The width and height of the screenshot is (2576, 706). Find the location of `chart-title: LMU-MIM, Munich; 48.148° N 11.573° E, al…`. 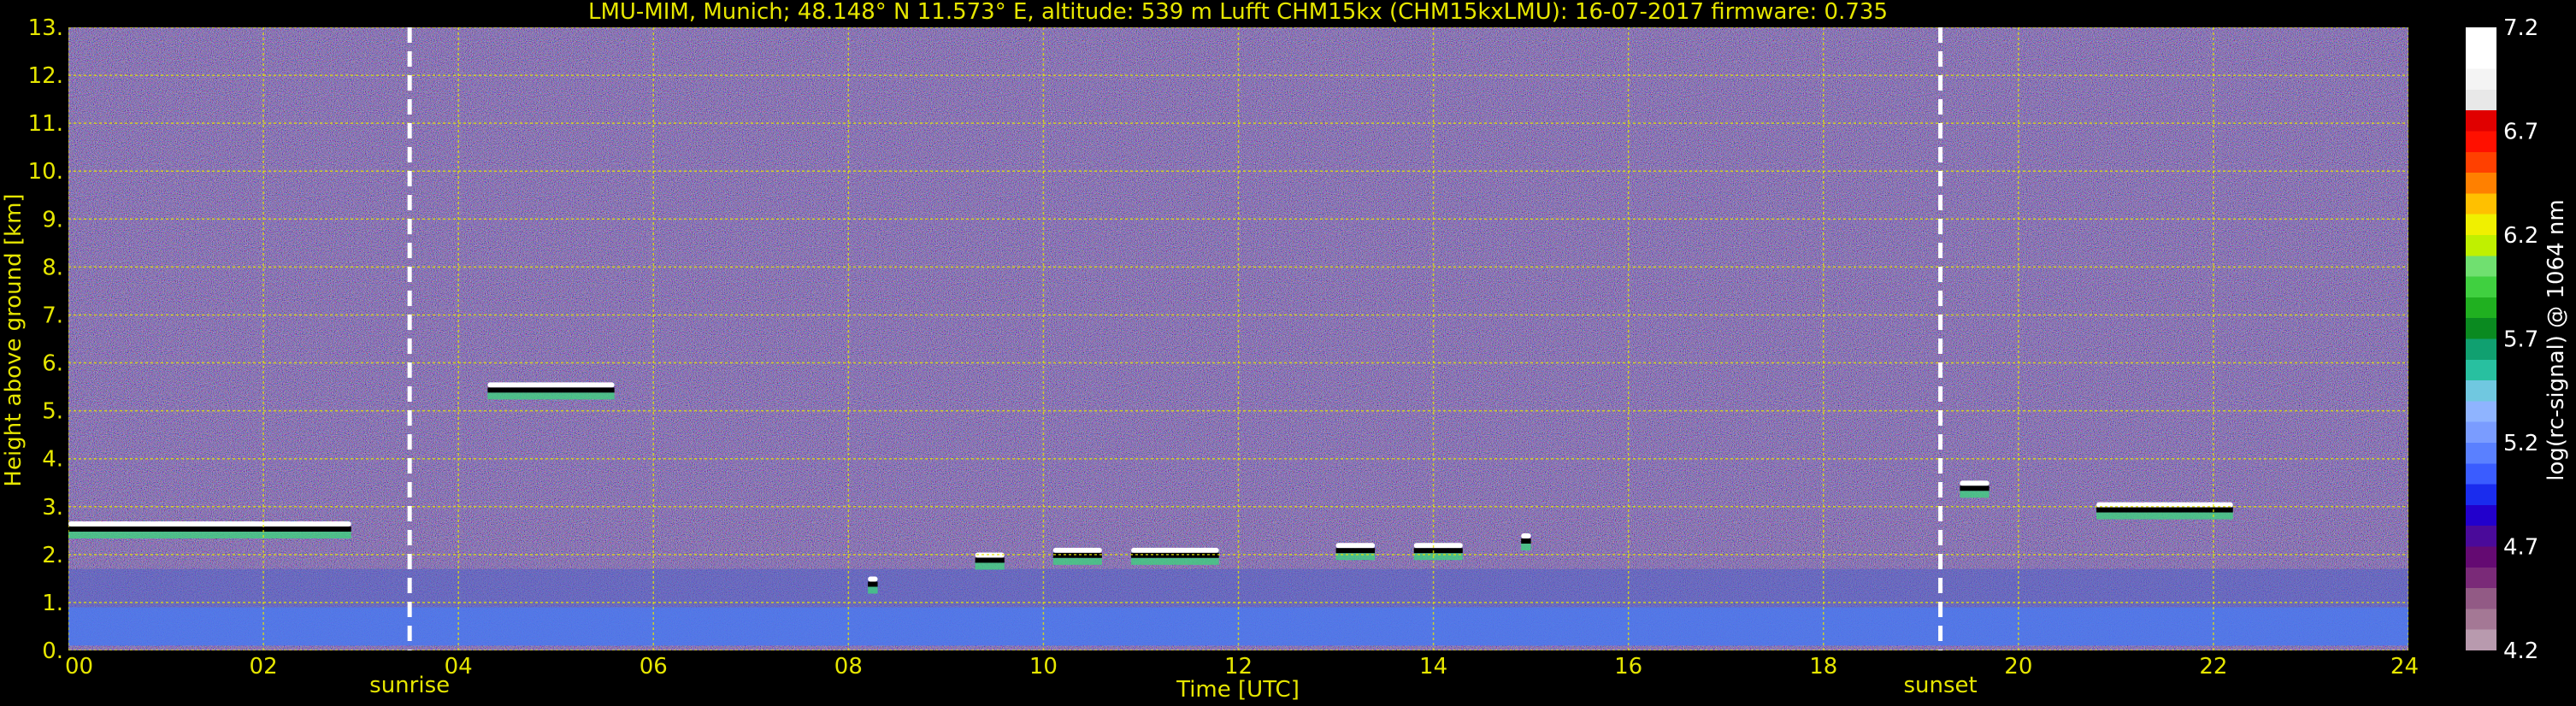

chart-title: LMU-MIM, Munich; 48.148° N 11.573° E, al… is located at coordinates (1238, 12).